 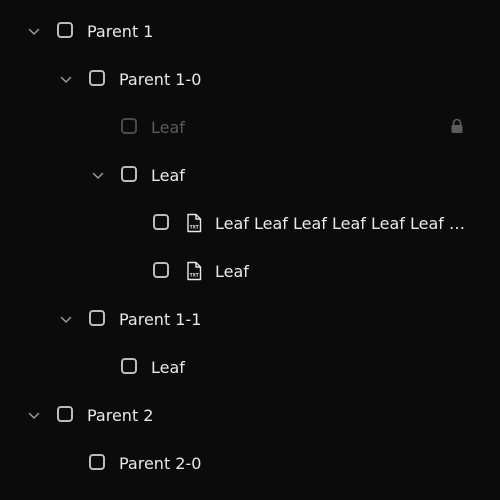 I want to click on tree-node-label: Parent 2-0, so click(x=294, y=464).